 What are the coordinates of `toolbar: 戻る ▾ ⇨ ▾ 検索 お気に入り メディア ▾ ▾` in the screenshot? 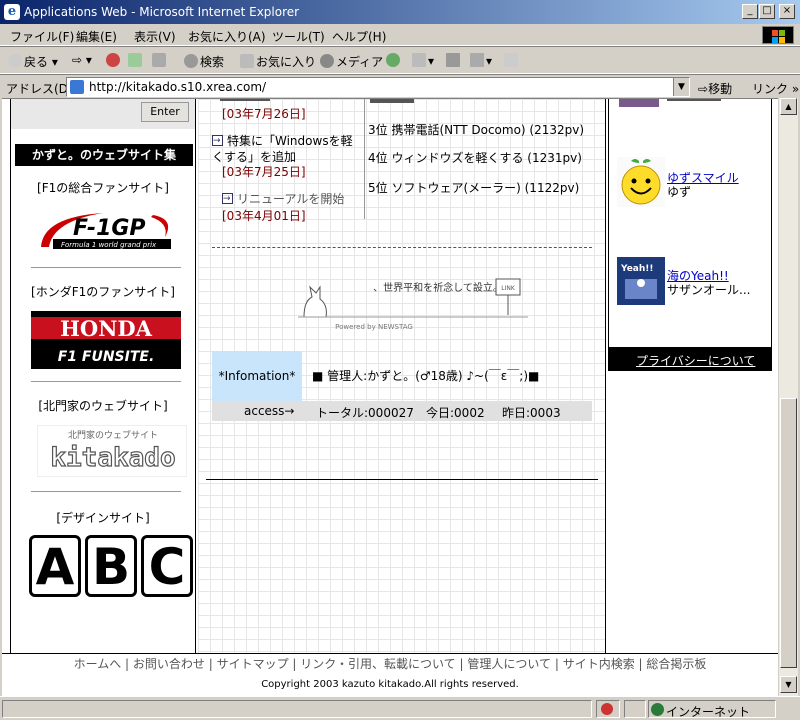 It's located at (400, 60).